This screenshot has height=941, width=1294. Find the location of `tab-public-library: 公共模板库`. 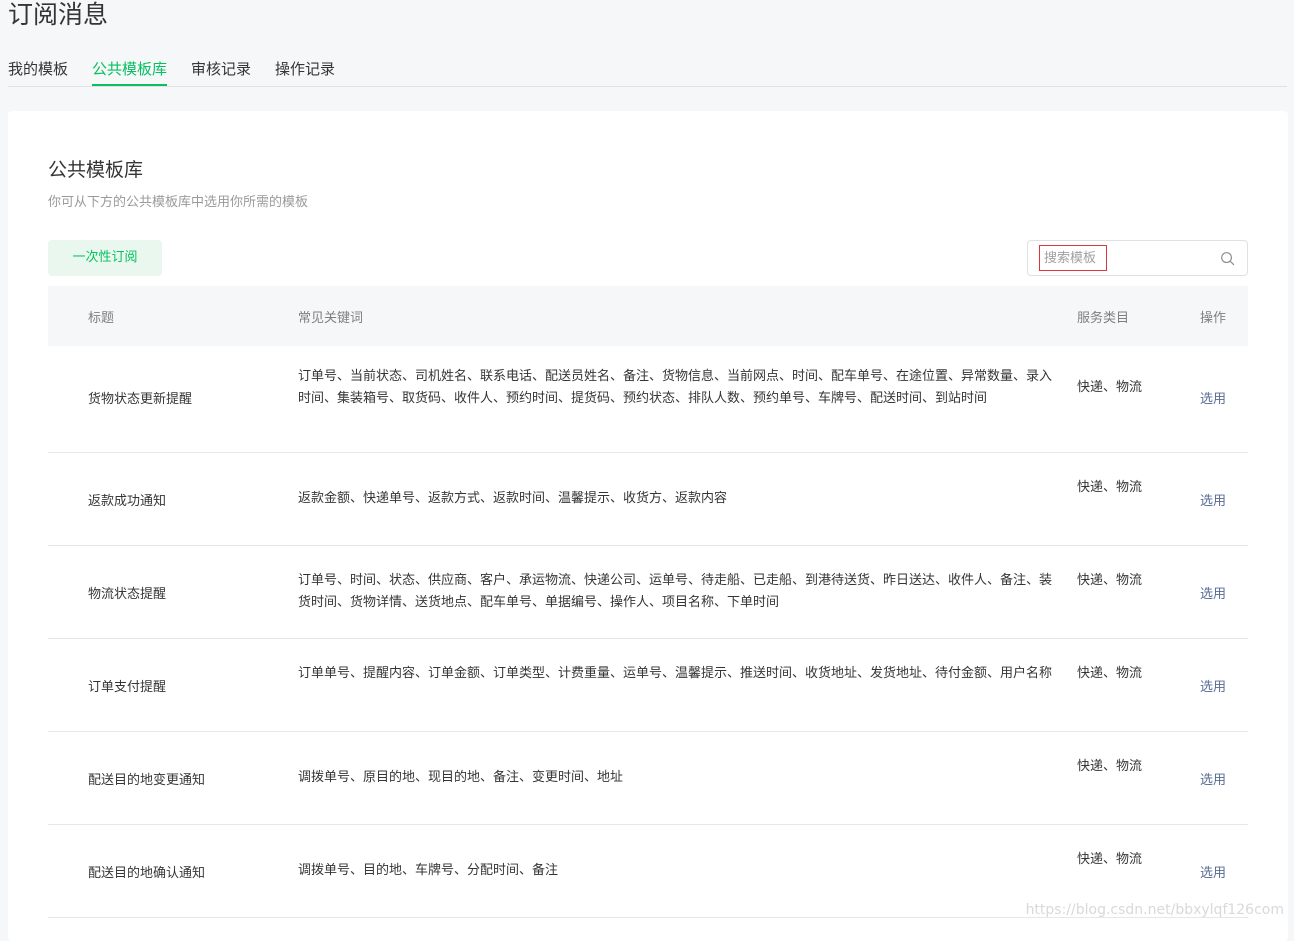

tab-public-library: 公共模板库 is located at coordinates (129, 72).